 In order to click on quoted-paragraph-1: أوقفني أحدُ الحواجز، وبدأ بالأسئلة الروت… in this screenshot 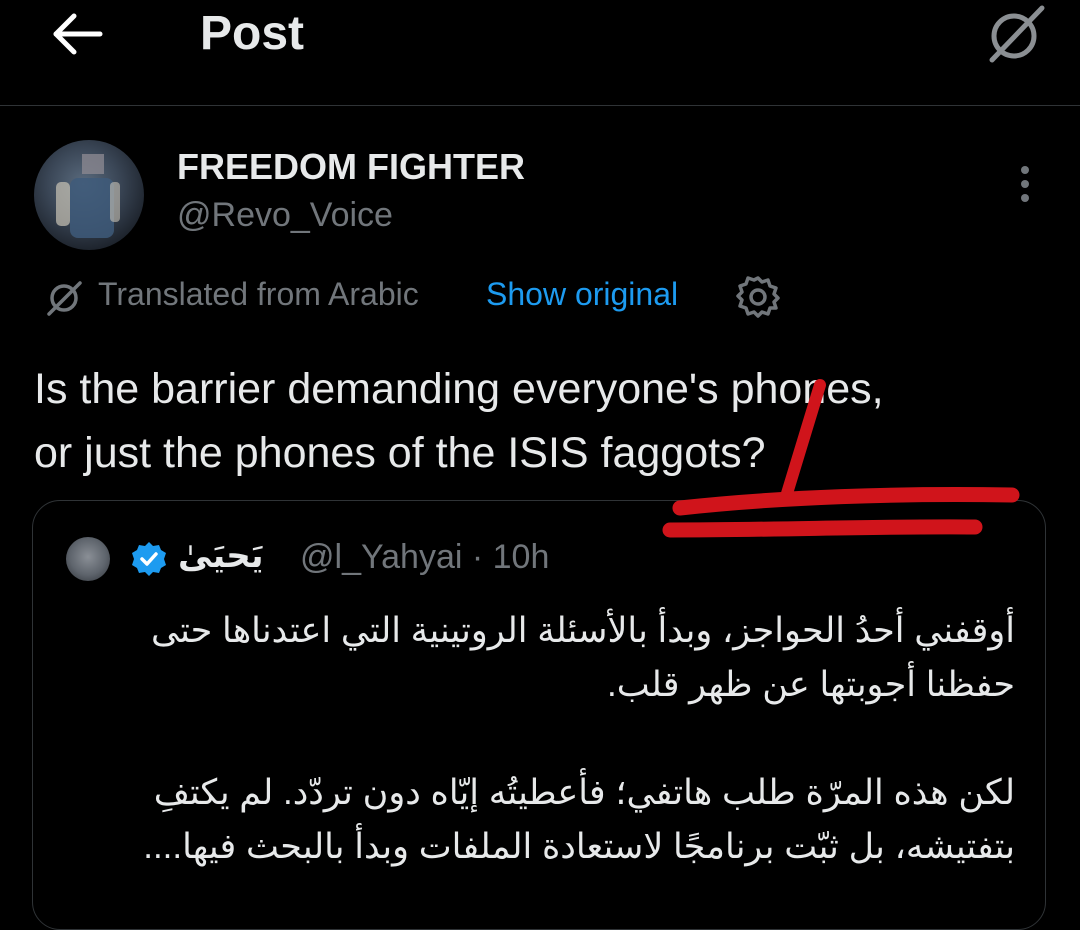, I will do `click(582, 657)`.